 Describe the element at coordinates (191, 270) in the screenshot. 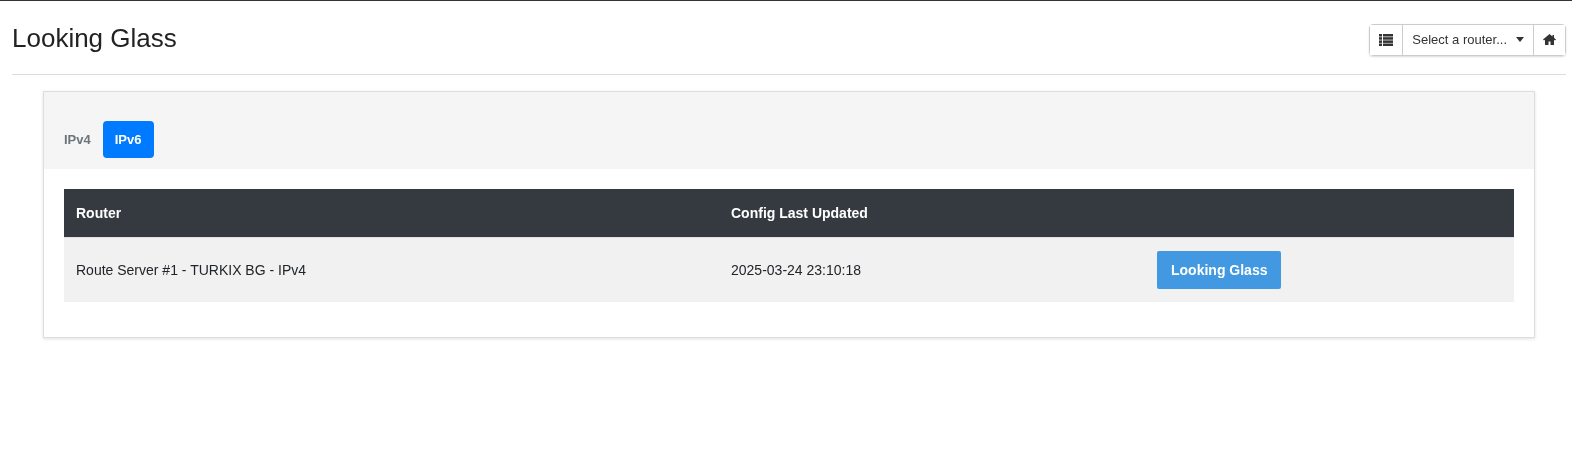

I see `table-cell: Route Server #1 - TURKIX BG - IPv4` at that location.